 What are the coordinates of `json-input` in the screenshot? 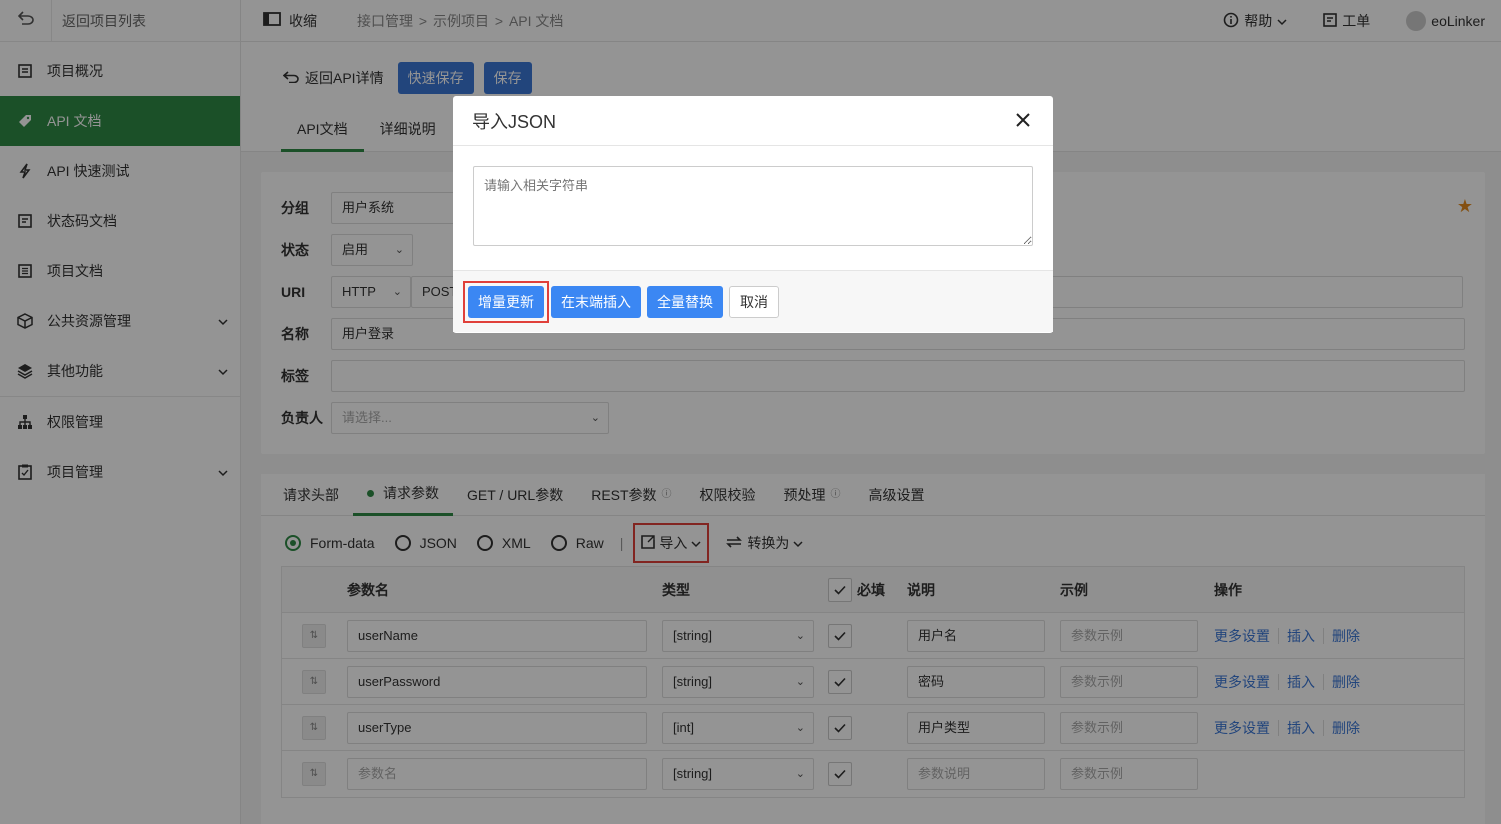 It's located at (753, 206).